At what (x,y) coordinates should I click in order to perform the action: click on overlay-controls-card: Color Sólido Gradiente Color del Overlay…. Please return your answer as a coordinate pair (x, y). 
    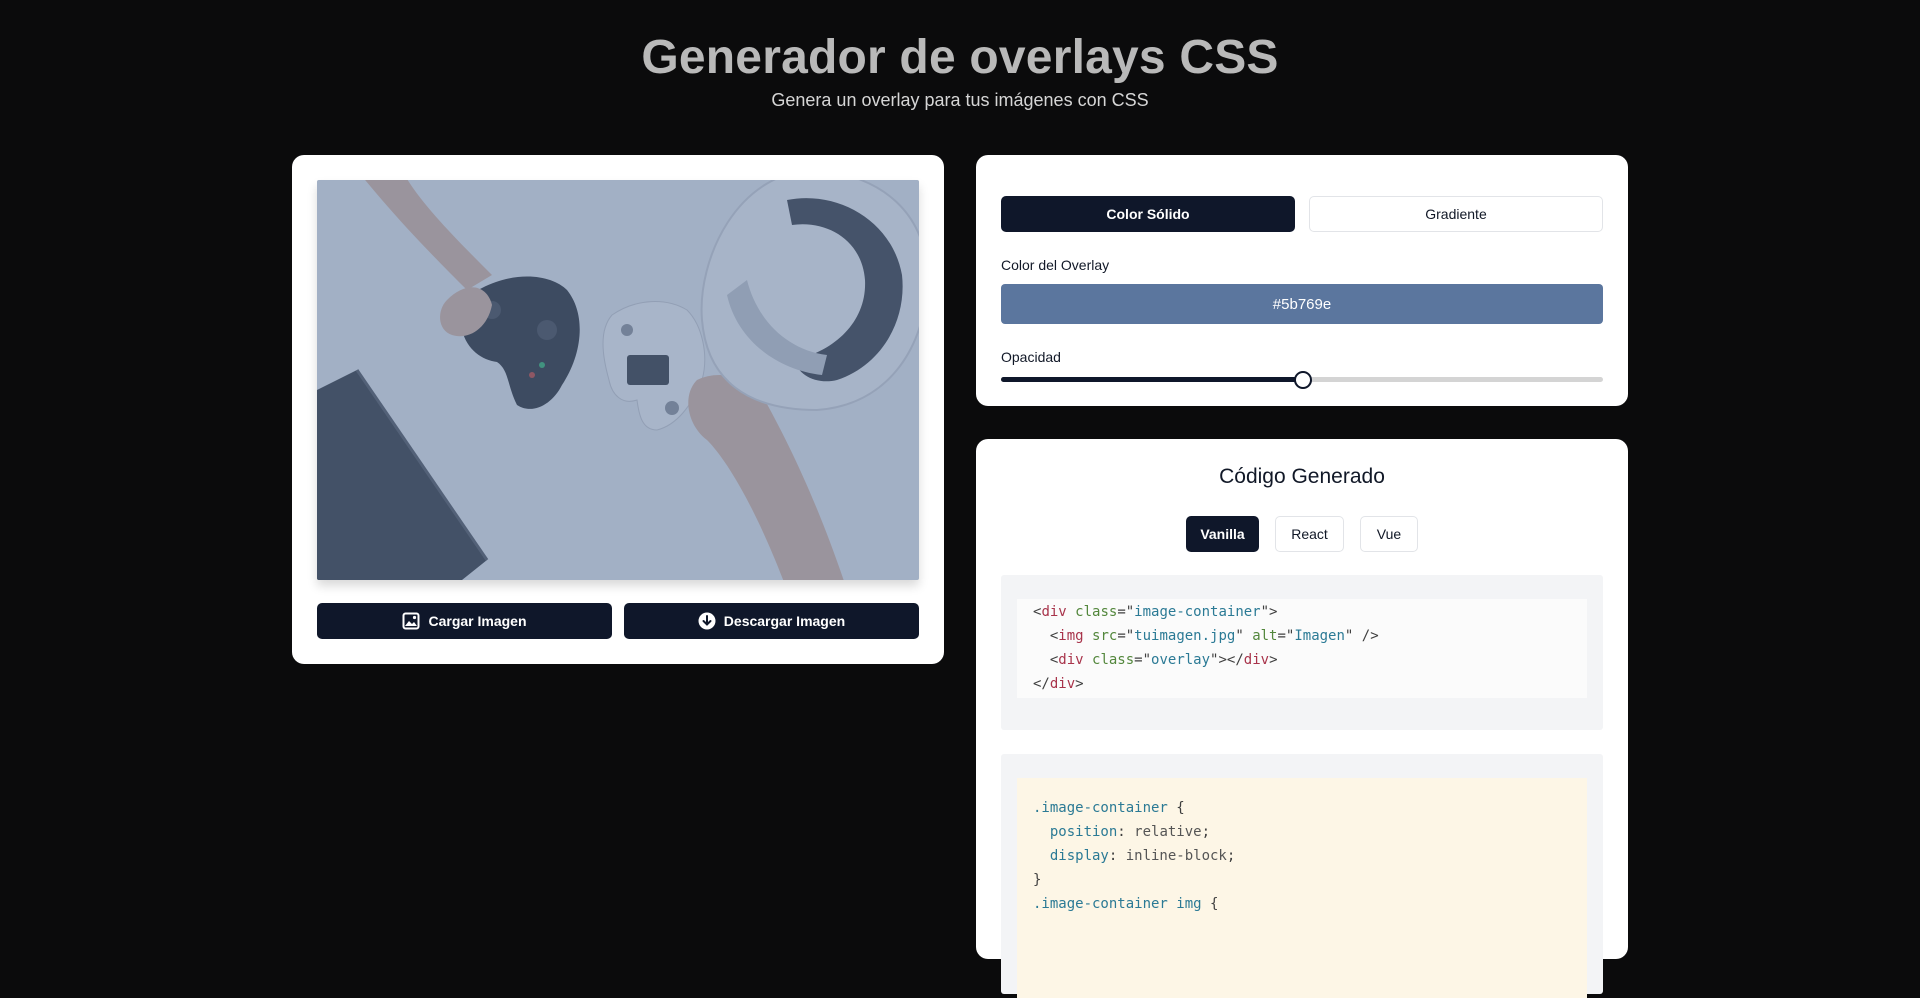
    Looking at the image, I should click on (1302, 280).